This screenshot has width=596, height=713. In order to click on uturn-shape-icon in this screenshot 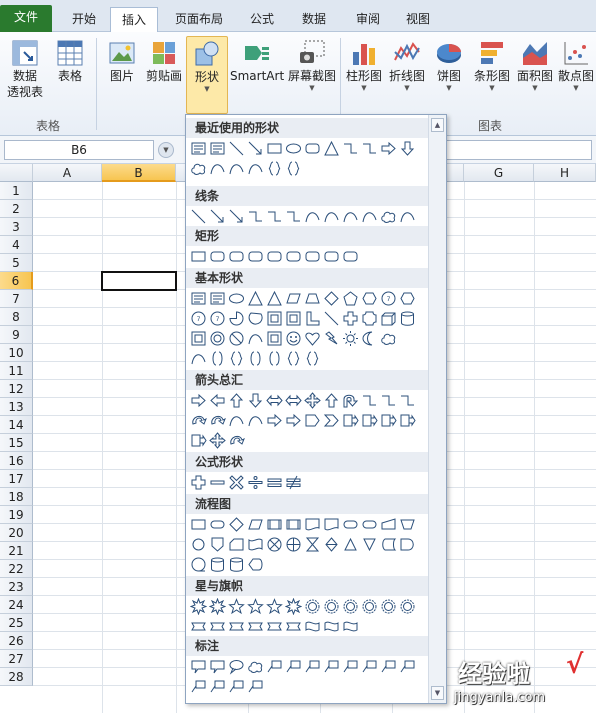, I will do `click(350, 400)`.